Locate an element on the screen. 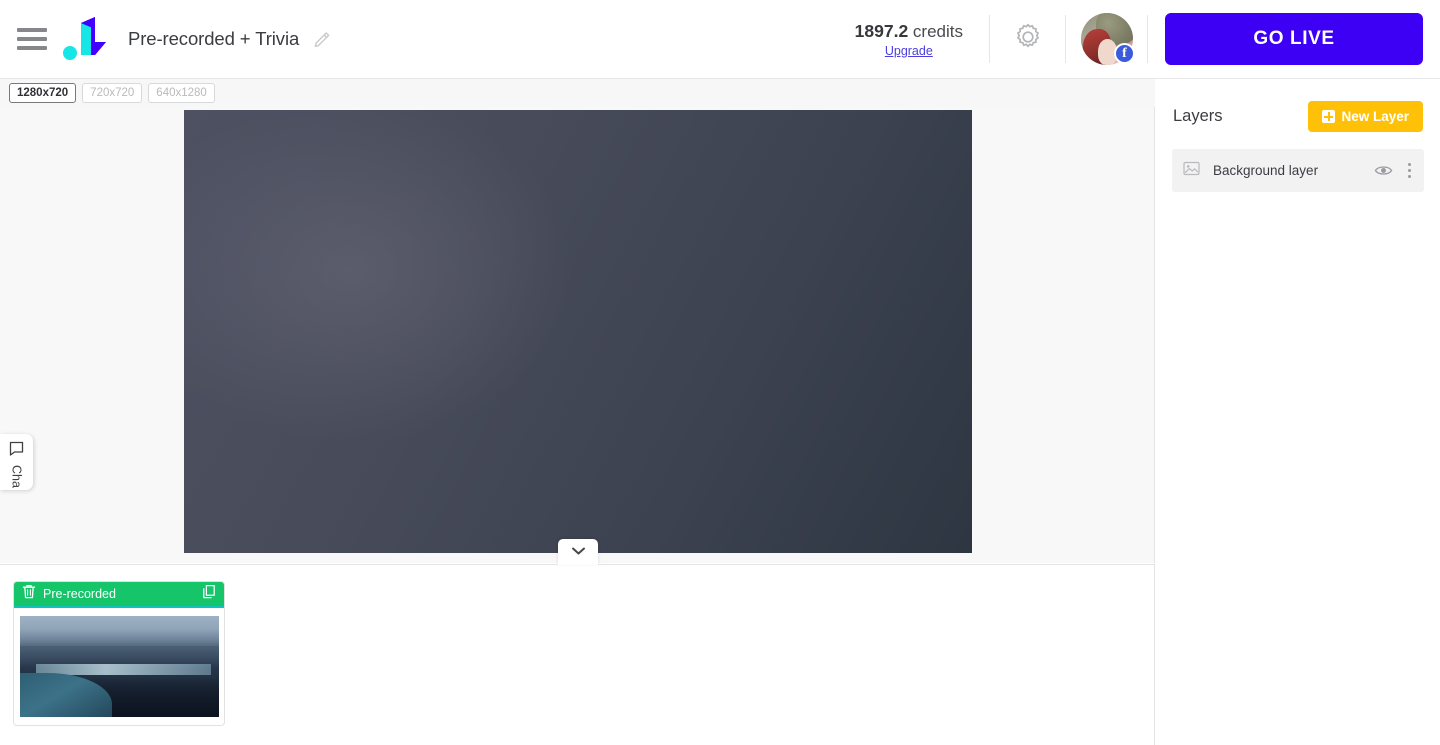 The width and height of the screenshot is (1440, 745). timeline-clip-card: Pre-recorded is located at coordinates (119, 653).